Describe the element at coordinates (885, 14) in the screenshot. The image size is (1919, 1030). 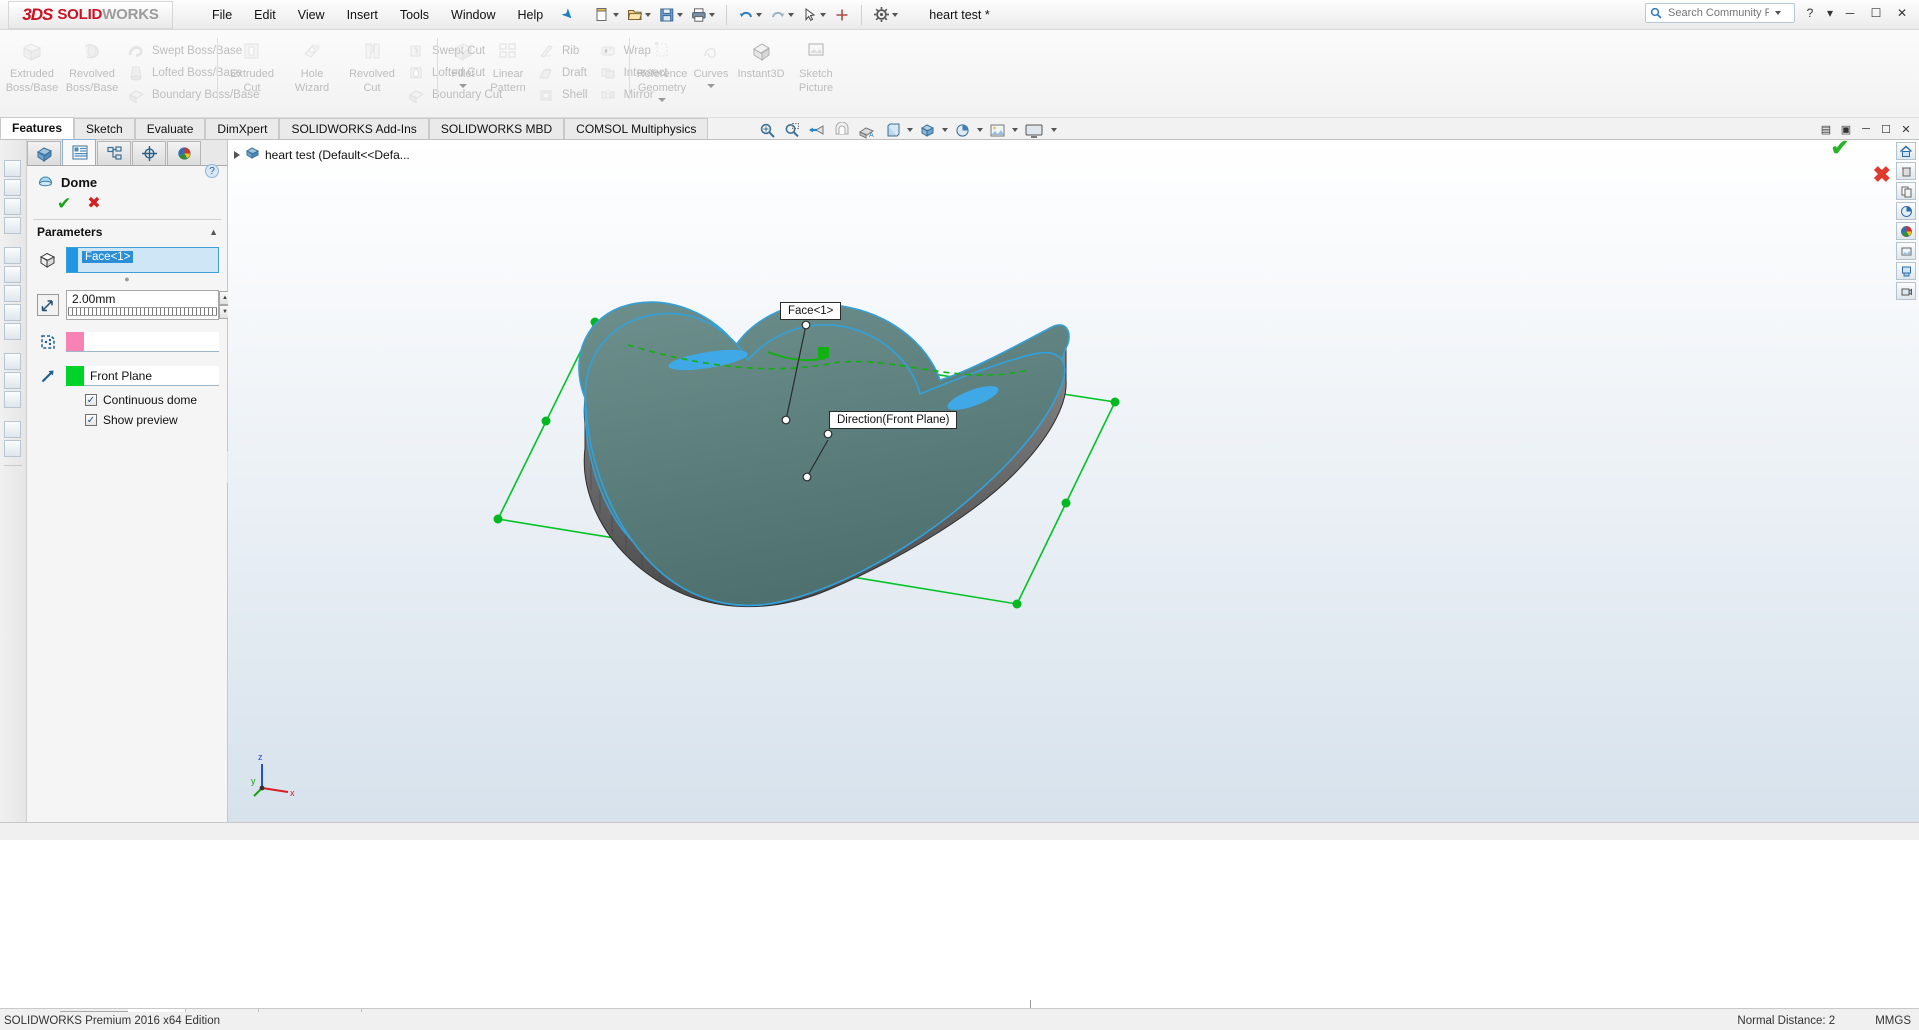
I see `options-icon` at that location.